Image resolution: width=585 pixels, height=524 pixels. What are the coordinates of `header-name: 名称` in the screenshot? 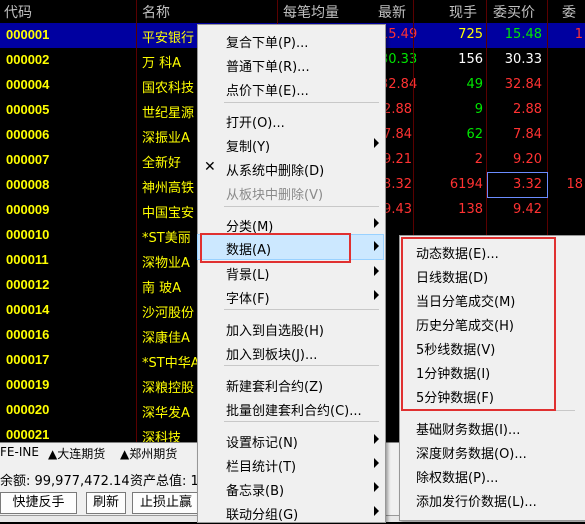 It's located at (156, 12).